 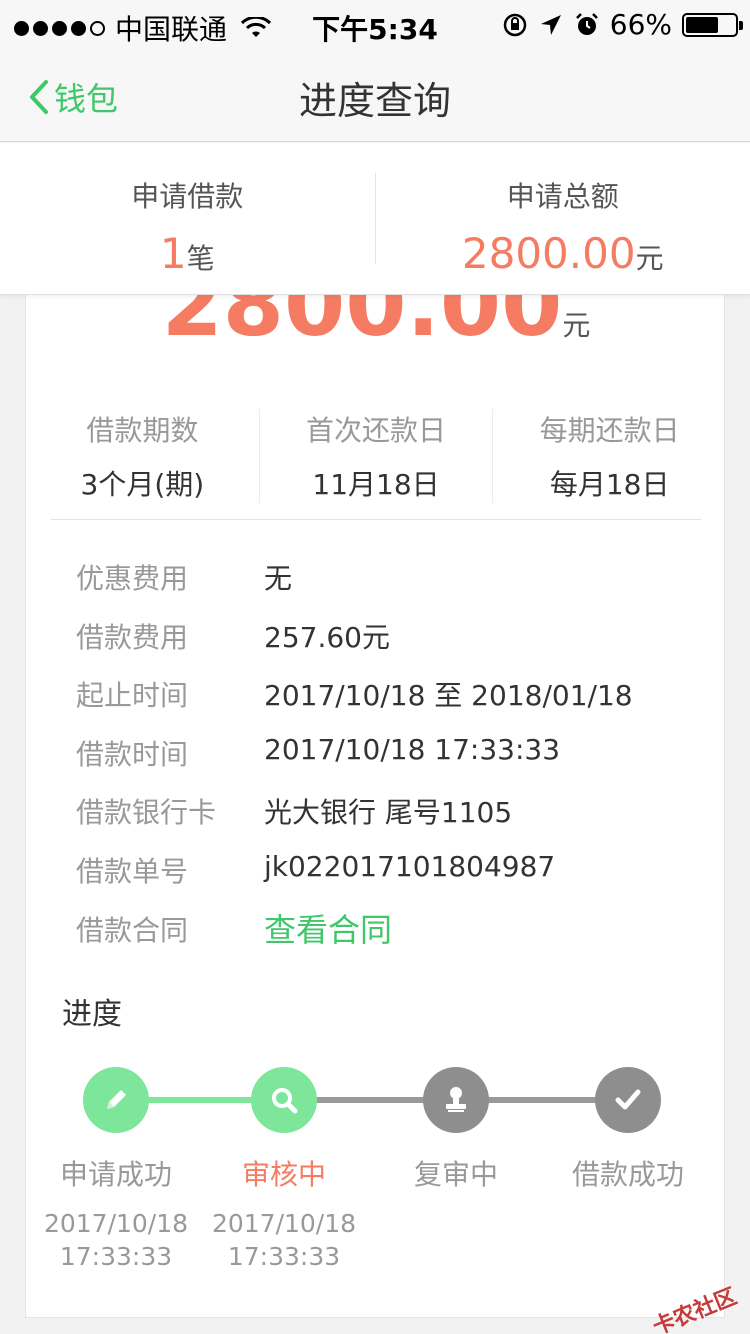 I want to click on term-value: 3个月(期), so click(x=142, y=484).